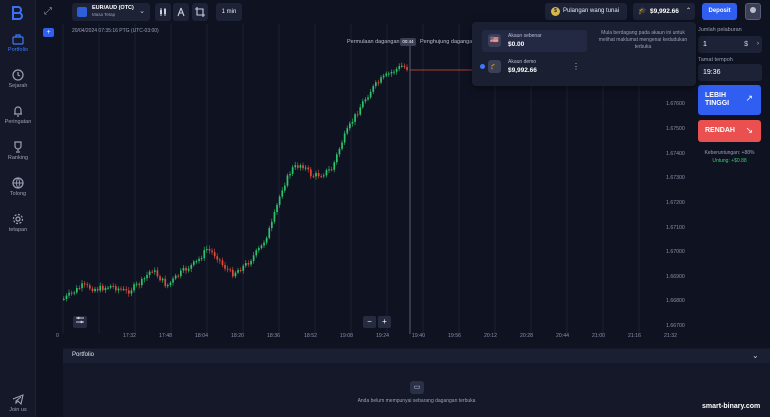 The image size is (770, 417). I want to click on expiry-label: Tamat tempoh, so click(715, 60).